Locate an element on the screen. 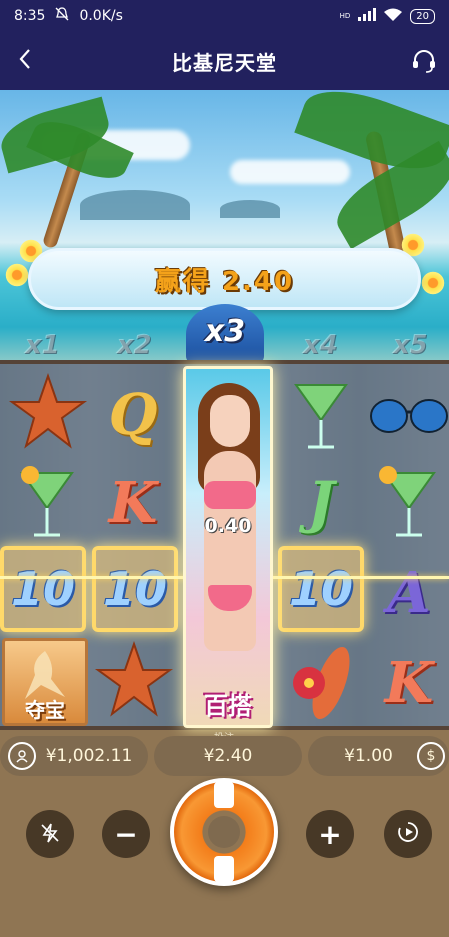 Image resolution: width=449 pixels, height=937 pixels. page-title: 比基尼天堂 is located at coordinates (224, 62).